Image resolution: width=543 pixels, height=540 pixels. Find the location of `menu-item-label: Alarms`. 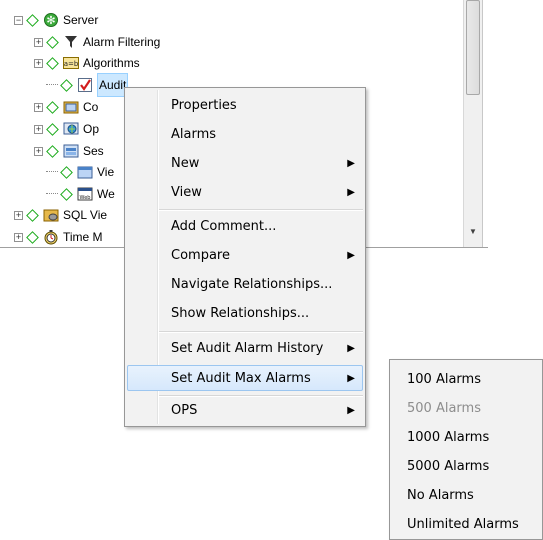

menu-item-label: Alarms is located at coordinates (194, 134).